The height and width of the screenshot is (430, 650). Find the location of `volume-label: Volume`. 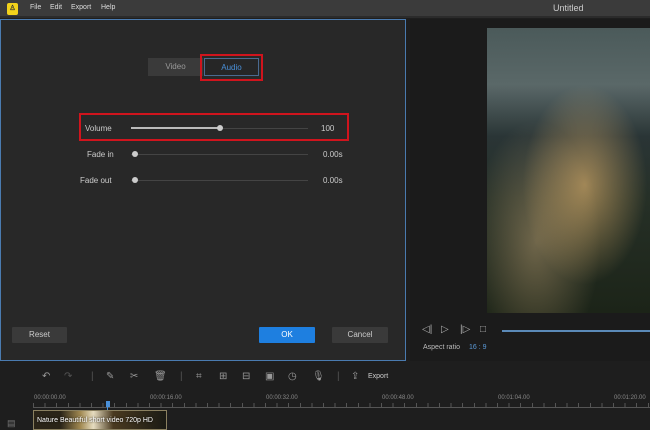

volume-label: Volume is located at coordinates (98, 128).